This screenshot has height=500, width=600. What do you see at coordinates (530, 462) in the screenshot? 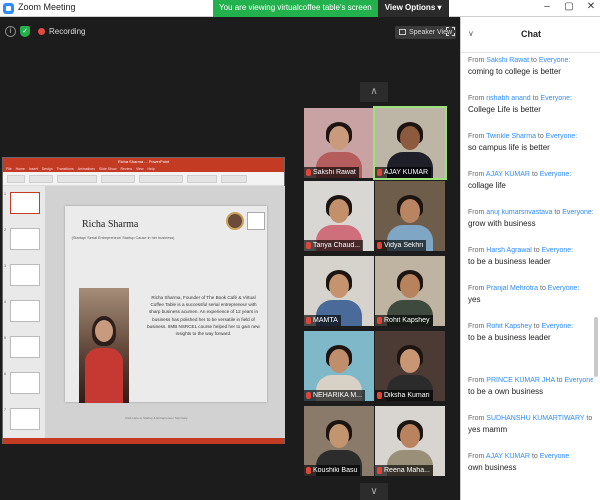
I see `chat-message: From AJAY KUMAR to Everyone own business` at bounding box center [530, 462].